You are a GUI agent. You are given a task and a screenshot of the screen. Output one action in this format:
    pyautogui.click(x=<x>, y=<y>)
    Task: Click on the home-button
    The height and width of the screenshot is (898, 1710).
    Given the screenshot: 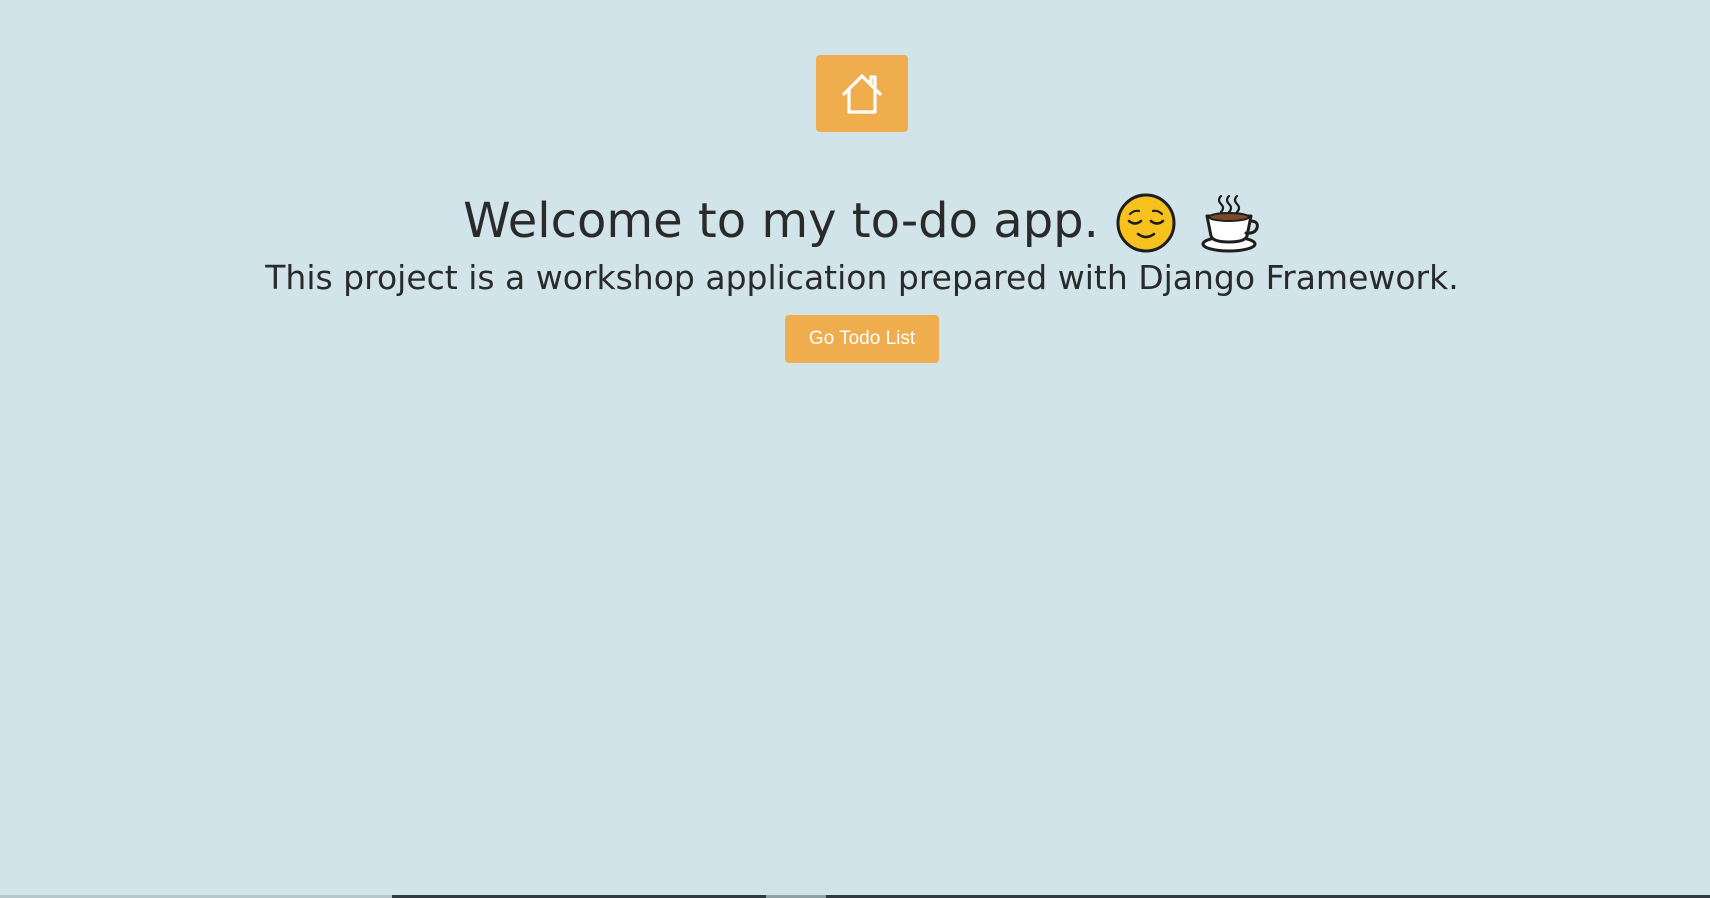 What is the action you would take?
    pyautogui.click(x=862, y=93)
    